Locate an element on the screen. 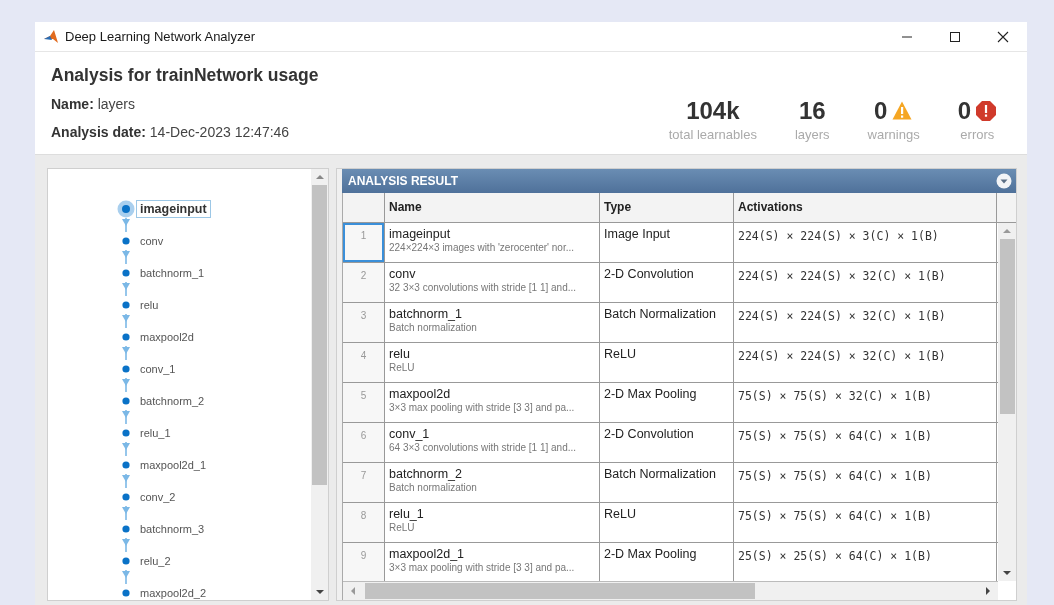 The image size is (1054, 605). node-label: conv_2 is located at coordinates (158, 497).